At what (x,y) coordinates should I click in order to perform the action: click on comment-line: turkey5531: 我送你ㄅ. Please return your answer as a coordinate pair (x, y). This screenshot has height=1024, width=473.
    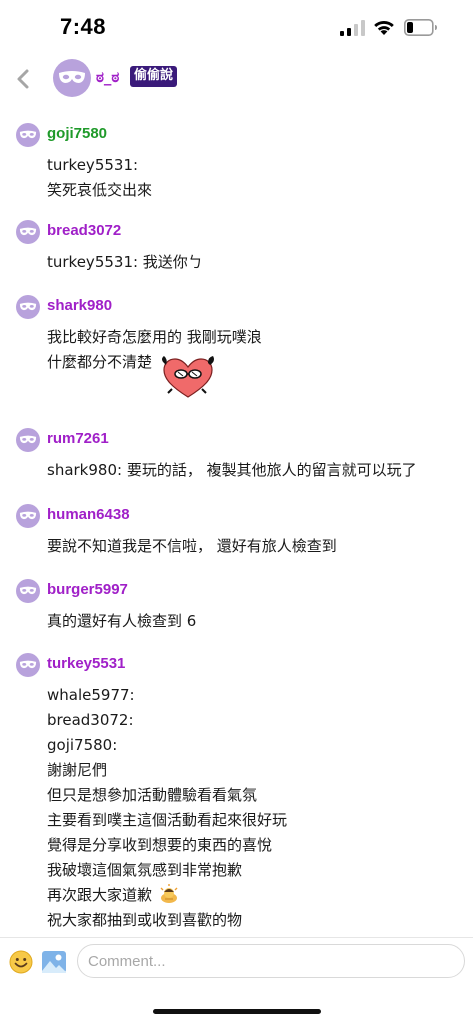
    Looking at the image, I should click on (125, 262).